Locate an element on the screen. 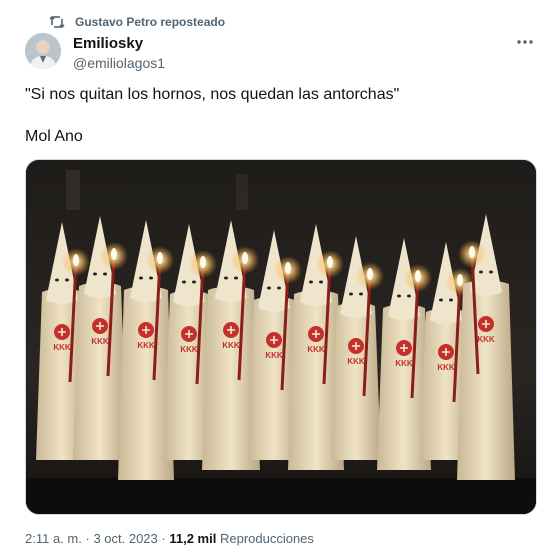  repost-header: Gustavo Petro reposteado is located at coordinates (137, 22).